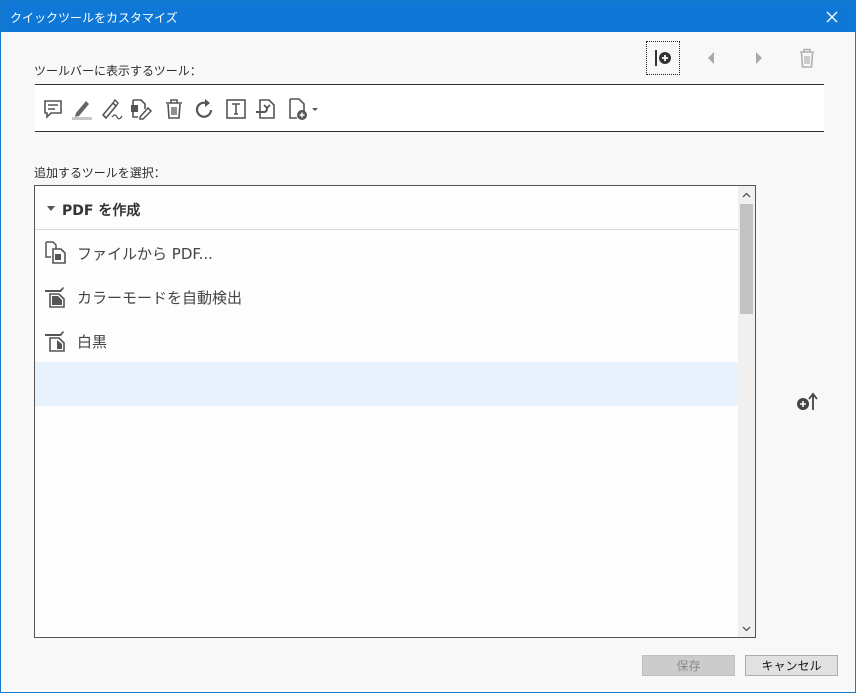  Describe the element at coordinates (429, 108) in the screenshot. I see `toolbar-preview` at that location.